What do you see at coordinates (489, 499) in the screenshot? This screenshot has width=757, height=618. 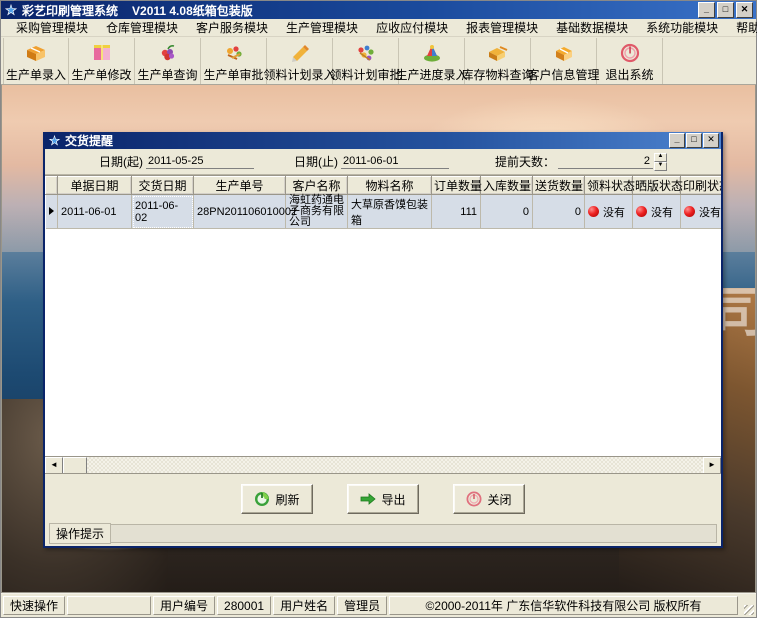 I see `close-dialog-button: 关闭` at bounding box center [489, 499].